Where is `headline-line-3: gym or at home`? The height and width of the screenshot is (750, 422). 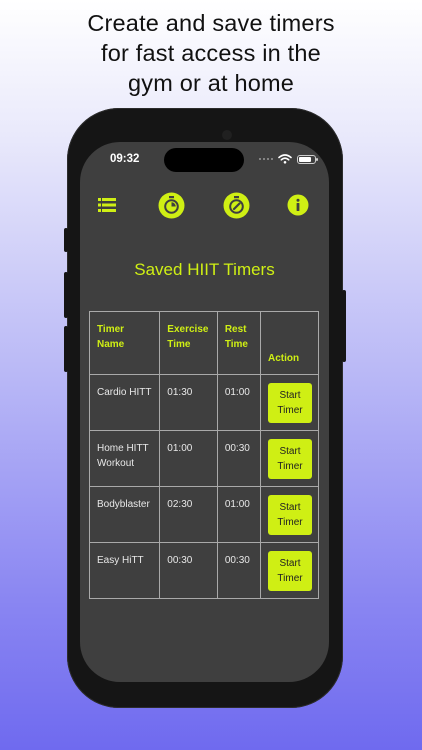 headline-line-3: gym or at home is located at coordinates (211, 83).